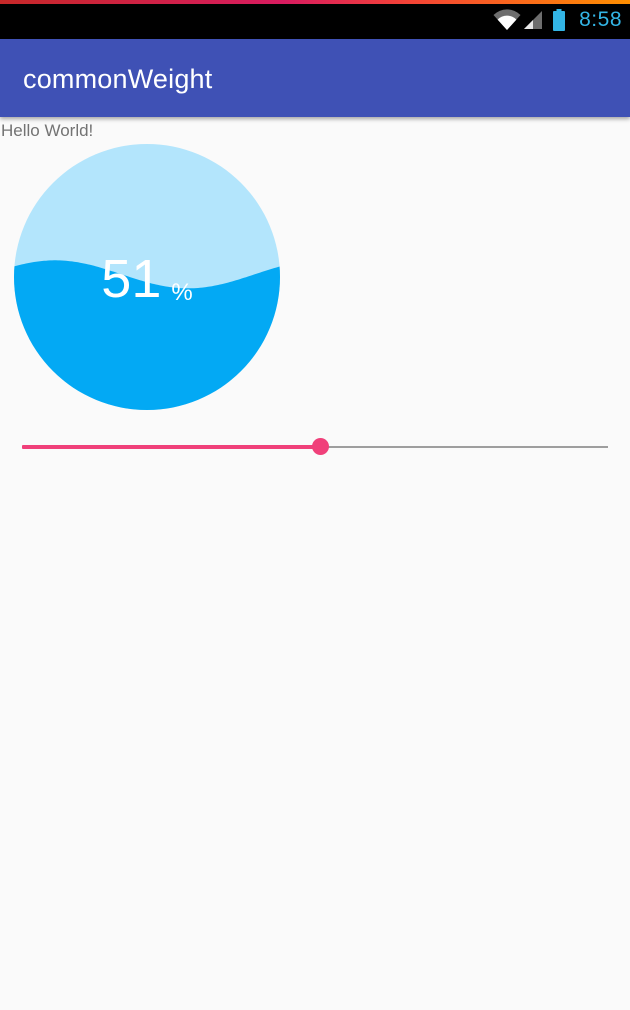  Describe the element at coordinates (47, 130) in the screenshot. I see `hello-text: Hello World!` at that location.